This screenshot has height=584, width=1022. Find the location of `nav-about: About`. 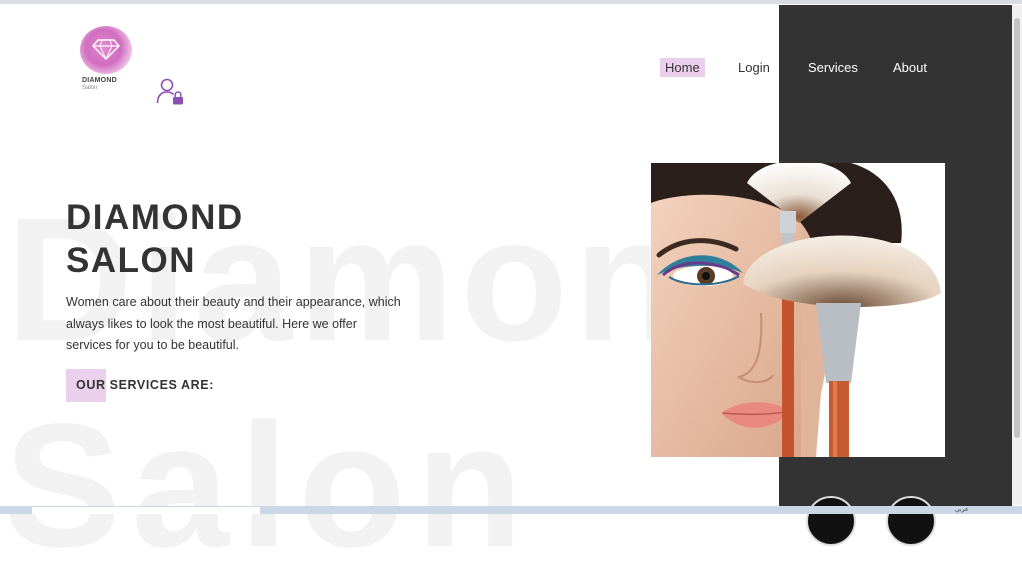

nav-about: About is located at coordinates (910, 67).